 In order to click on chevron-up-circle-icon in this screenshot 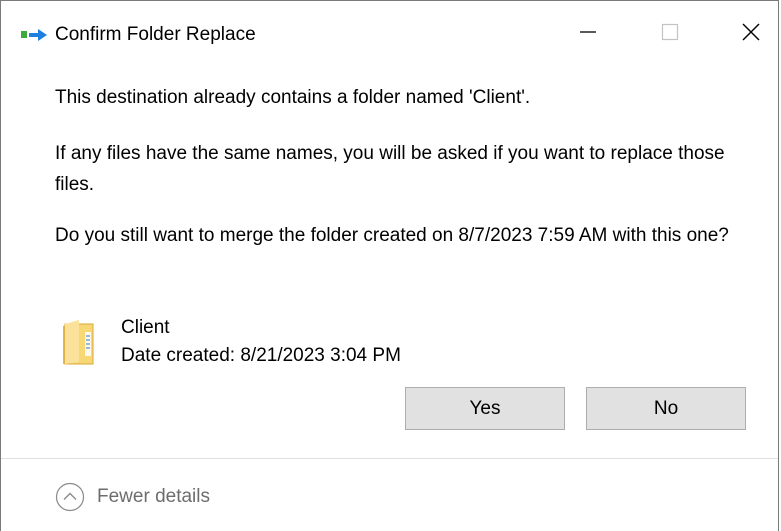, I will do `click(70, 497)`.